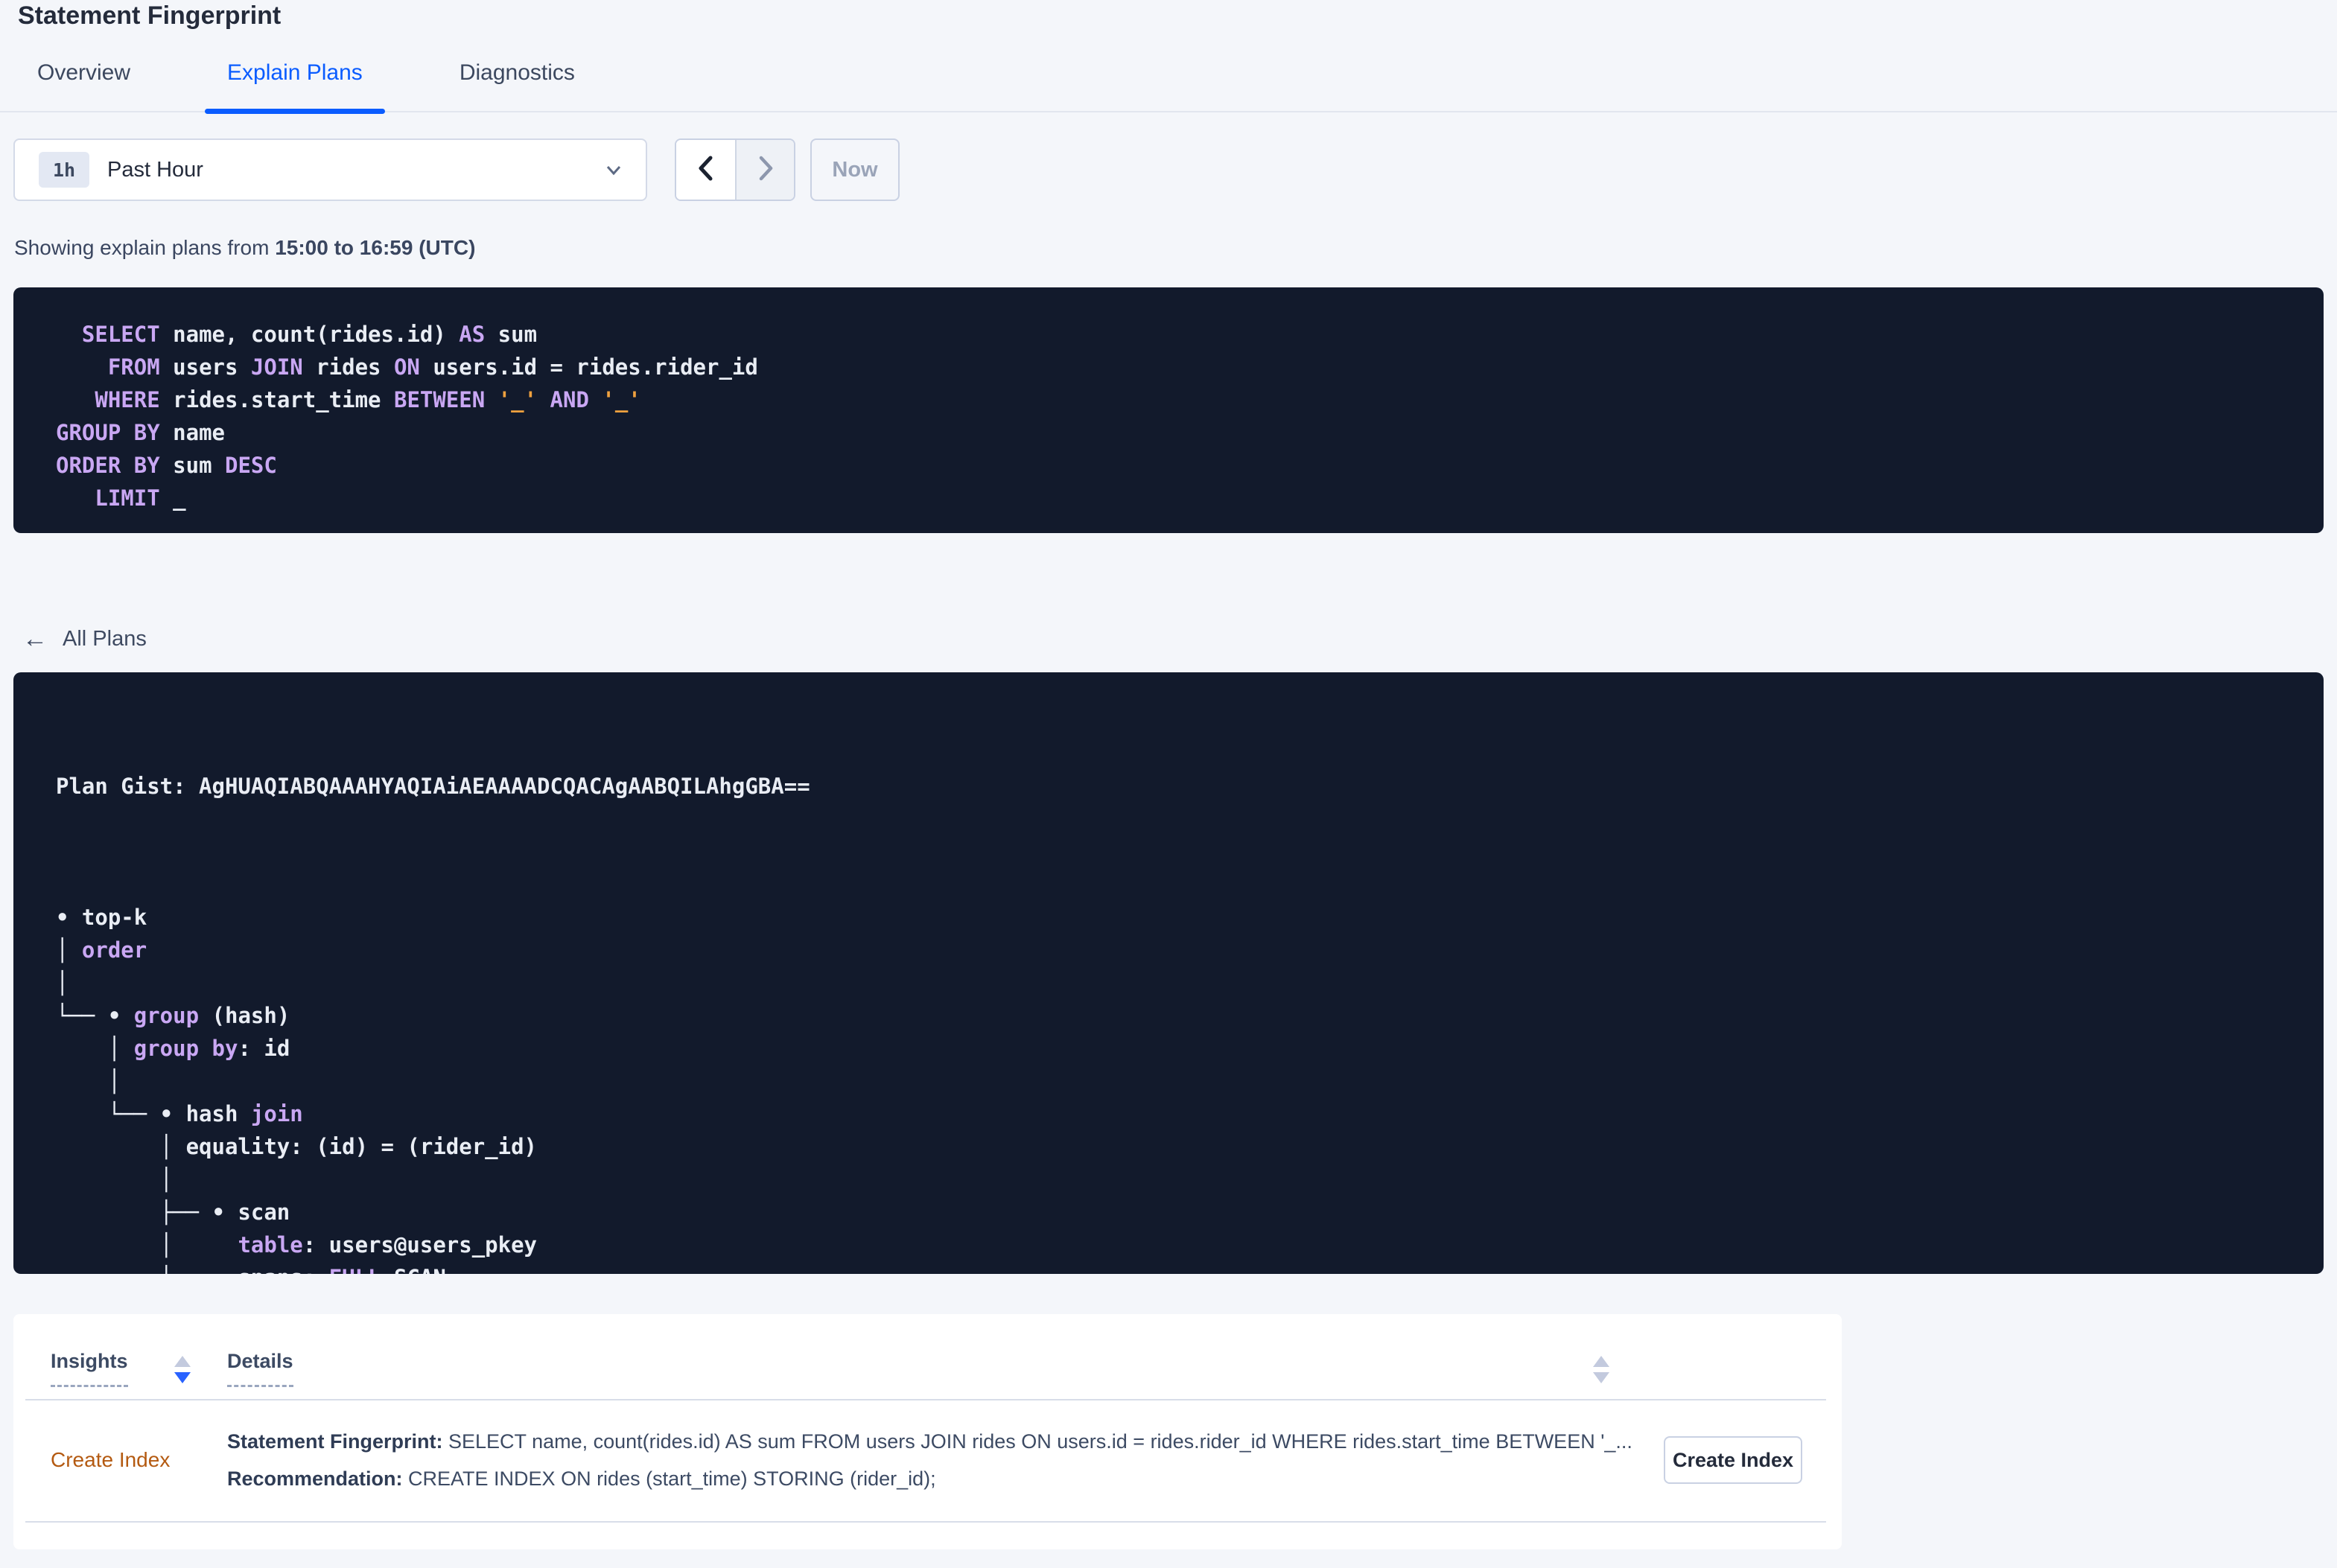 This screenshot has height=1568, width=2337. What do you see at coordinates (376, 247) in the screenshot?
I see `showing-range-value: 15:00 to 16:59 (UTC)` at bounding box center [376, 247].